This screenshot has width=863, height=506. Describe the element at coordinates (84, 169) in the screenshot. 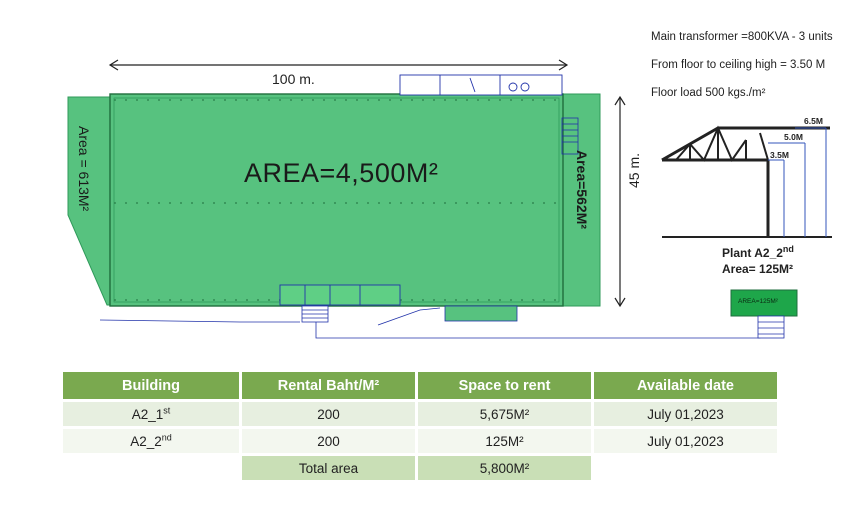

I see `left-area-label: Area = 613M²` at that location.